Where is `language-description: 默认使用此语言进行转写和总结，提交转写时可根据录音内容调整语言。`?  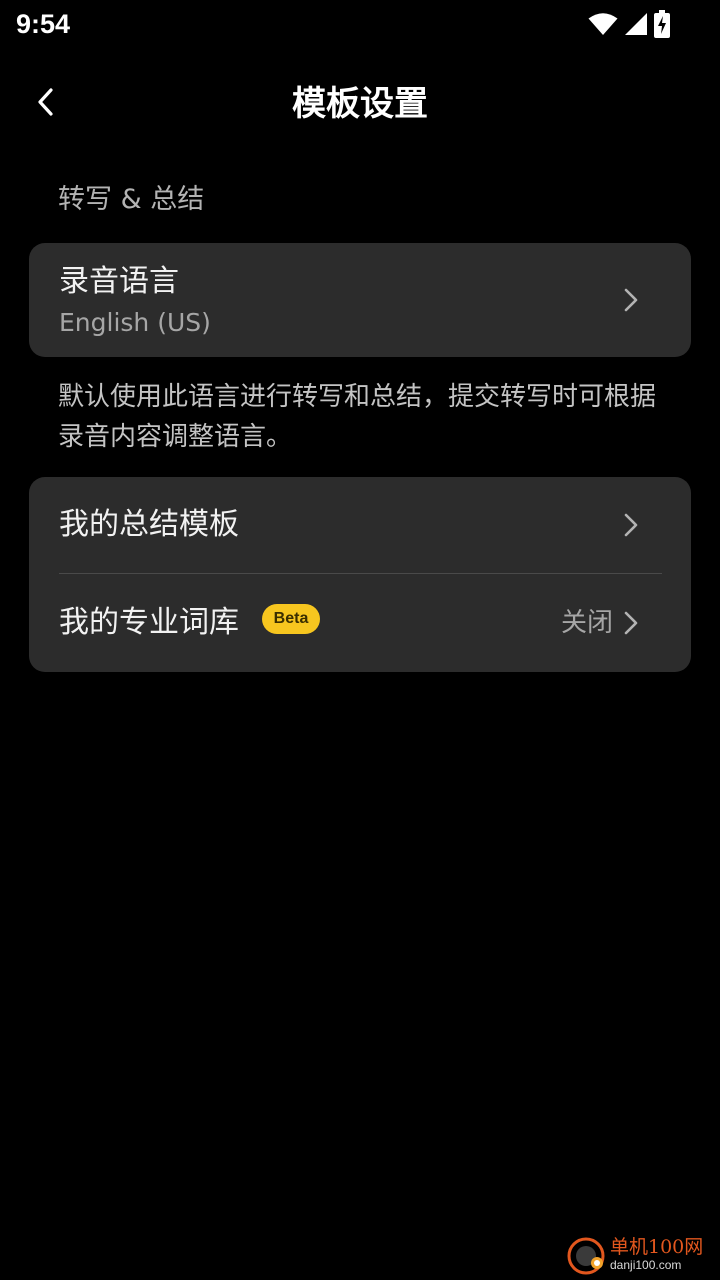 language-description: 默认使用此语言进行转写和总结，提交转写时可根据录音内容调整语言。 is located at coordinates (357, 417).